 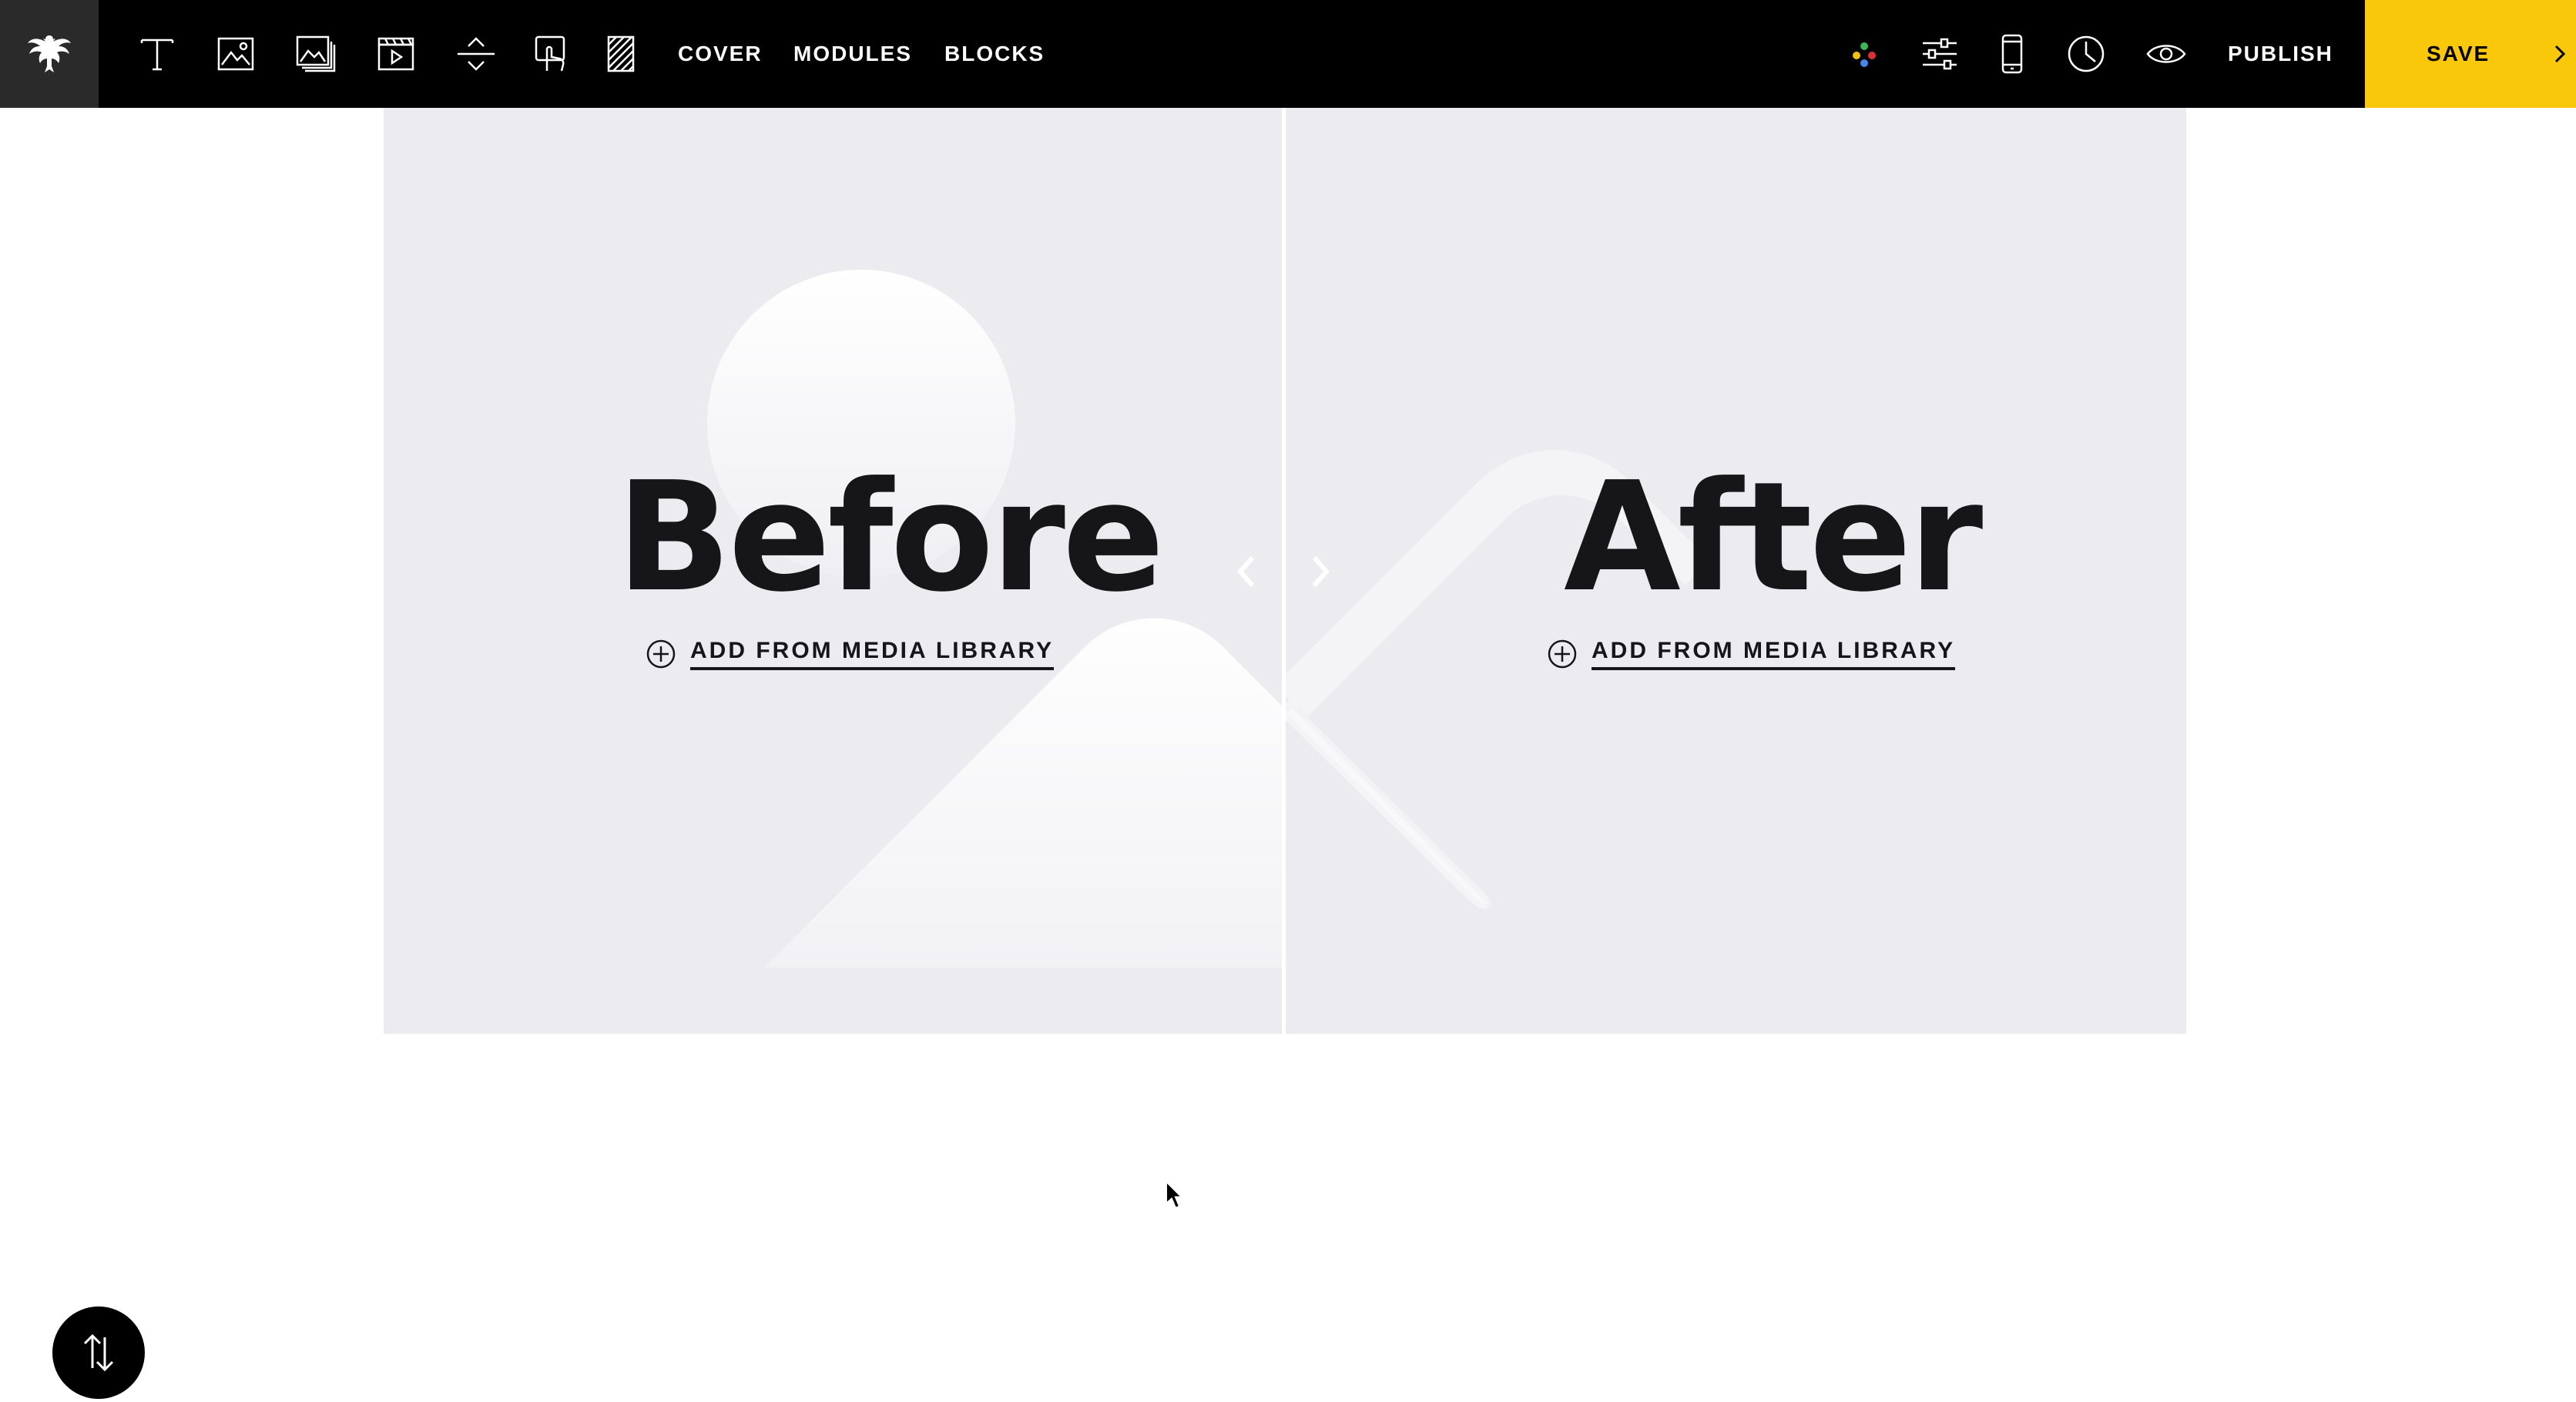 I want to click on blocks-menu-link: BLOCKS, so click(x=994, y=54).